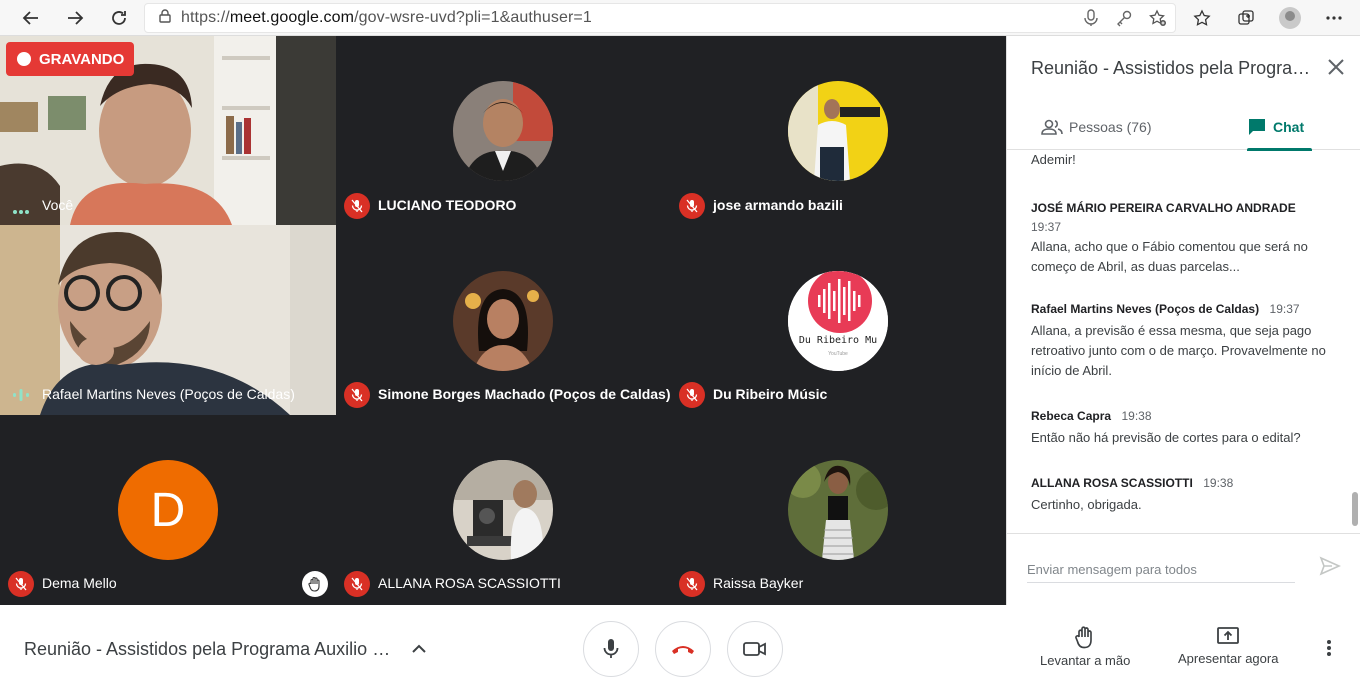 The width and height of the screenshot is (1360, 685). I want to click on participant-name: jose armando bazili, so click(778, 205).